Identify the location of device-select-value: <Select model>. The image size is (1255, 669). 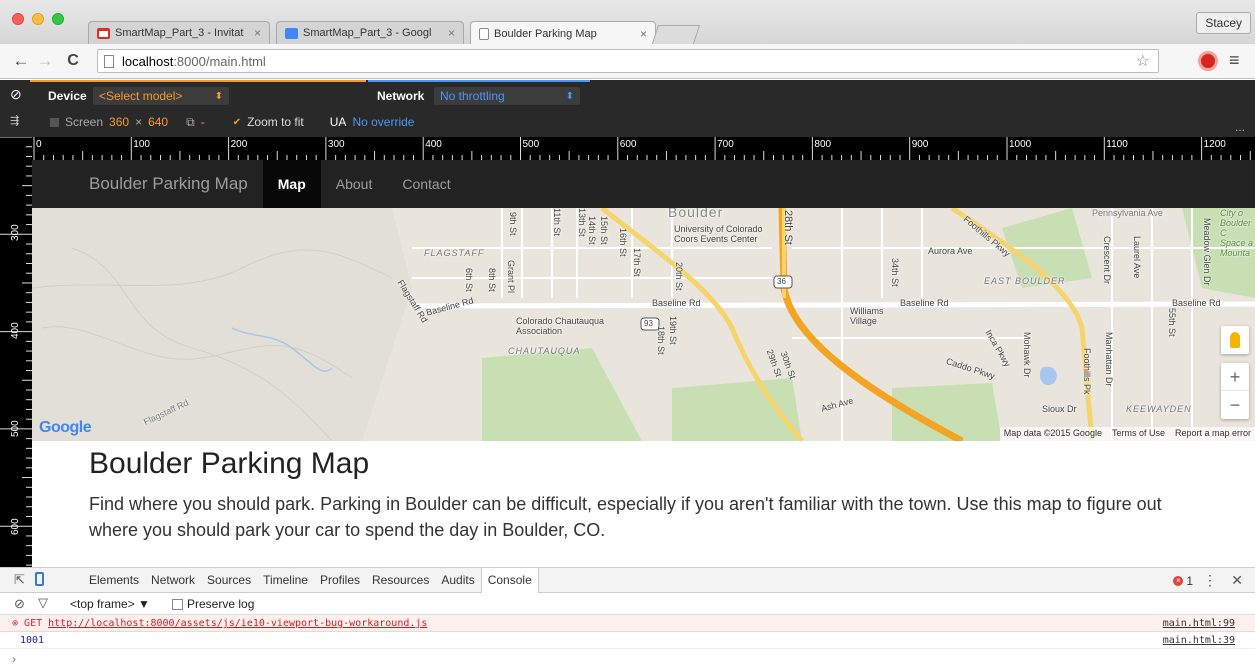
(141, 96).